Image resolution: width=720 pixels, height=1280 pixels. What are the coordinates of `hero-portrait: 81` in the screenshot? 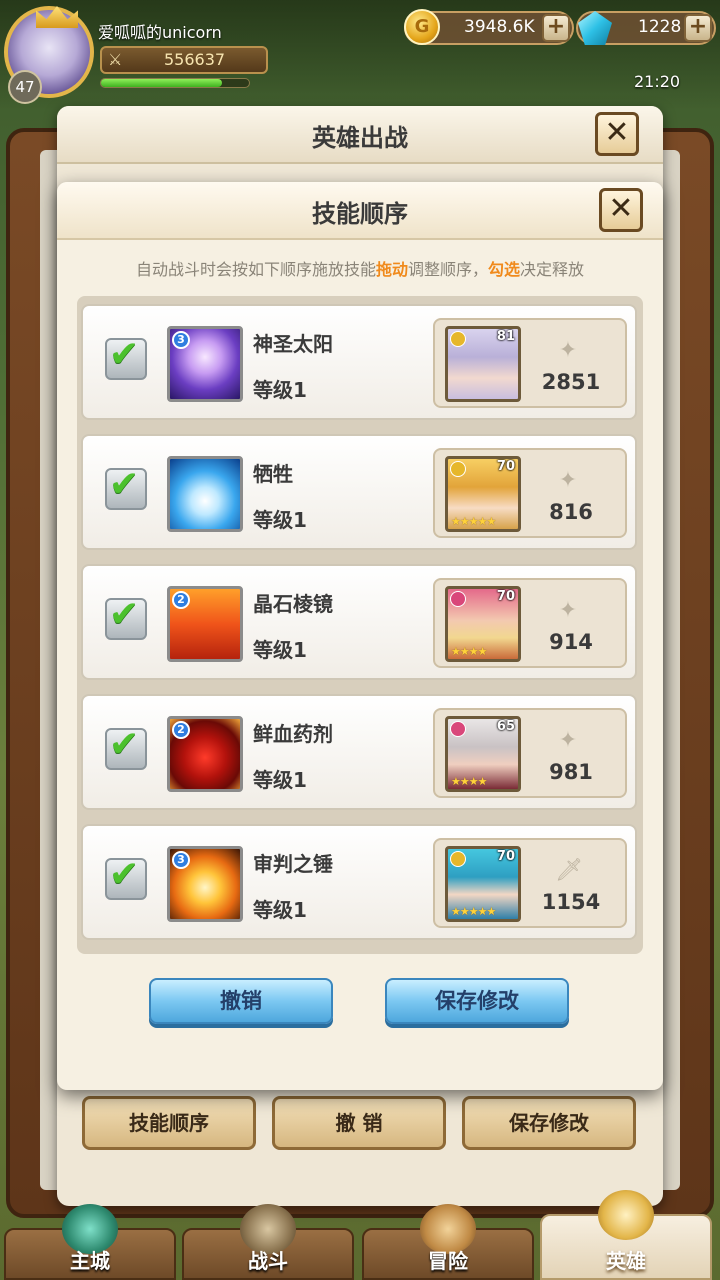 It's located at (483, 364).